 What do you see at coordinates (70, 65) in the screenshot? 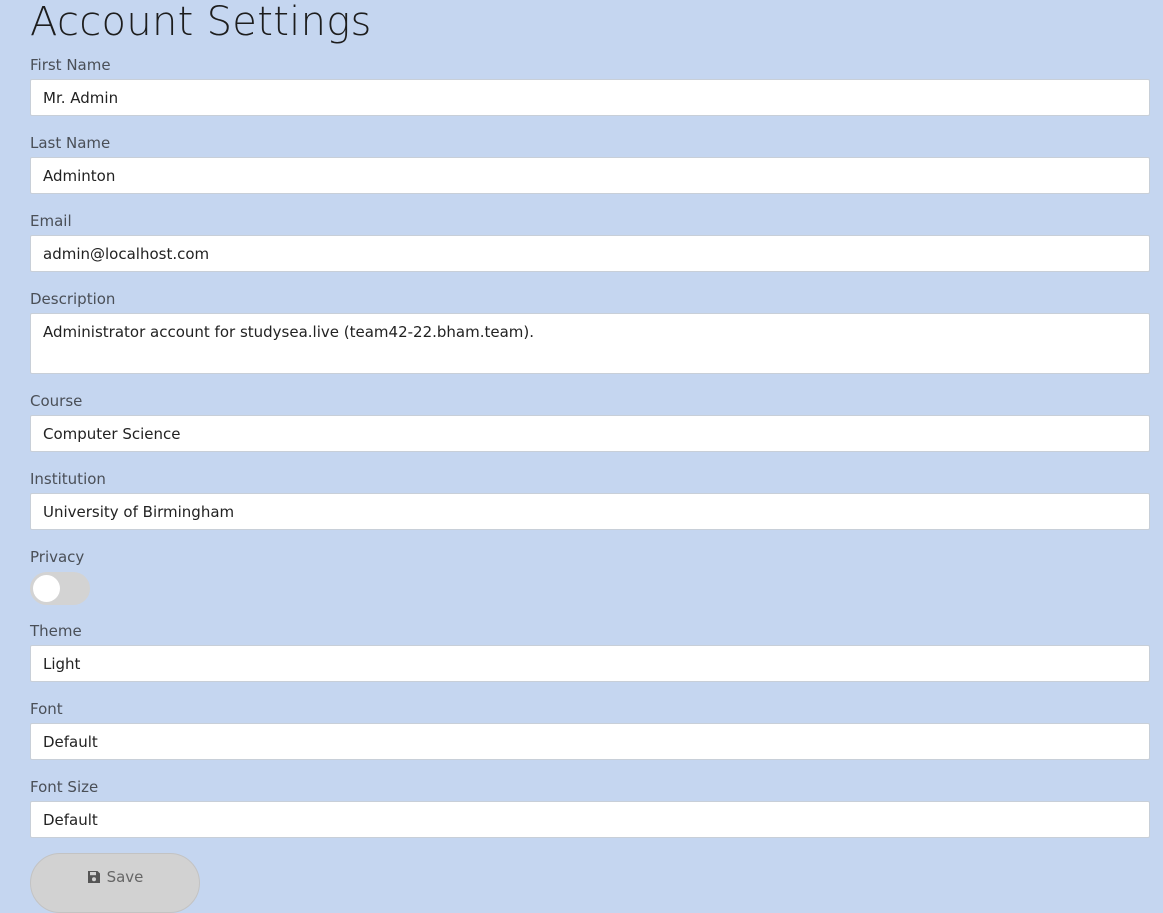
I see `first-name-label: First Name` at bounding box center [70, 65].